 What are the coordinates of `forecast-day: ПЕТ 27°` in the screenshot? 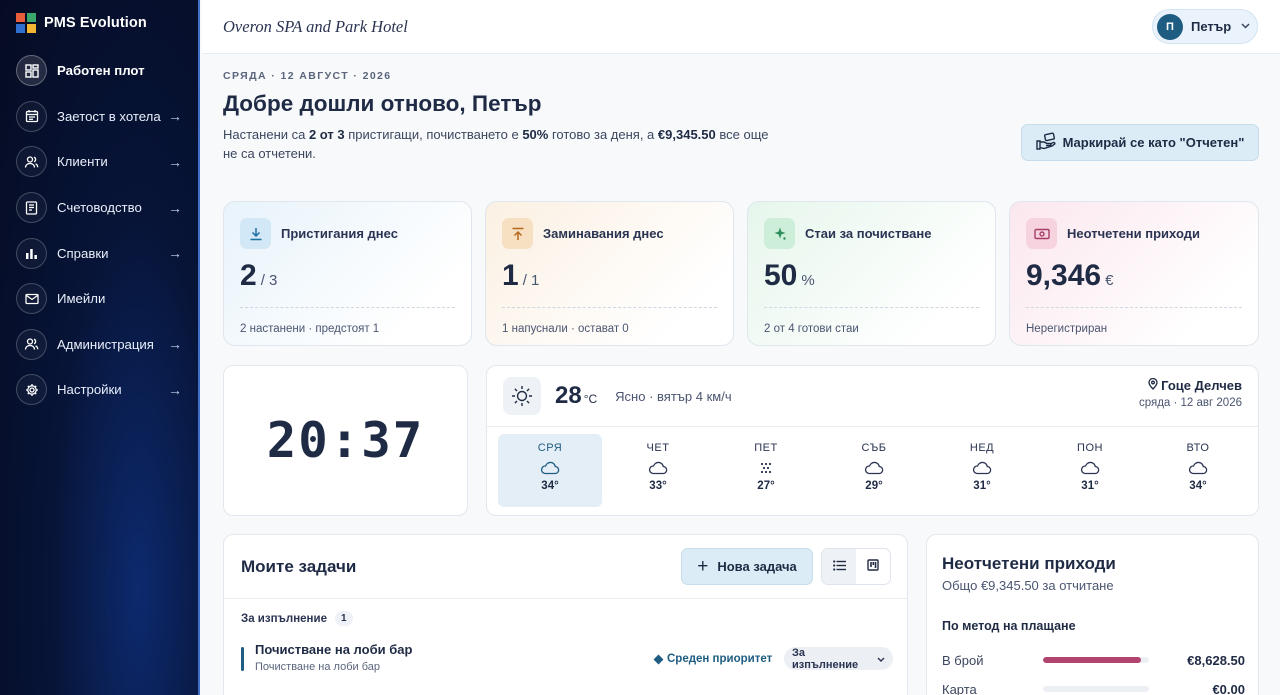 It's located at (766, 470).